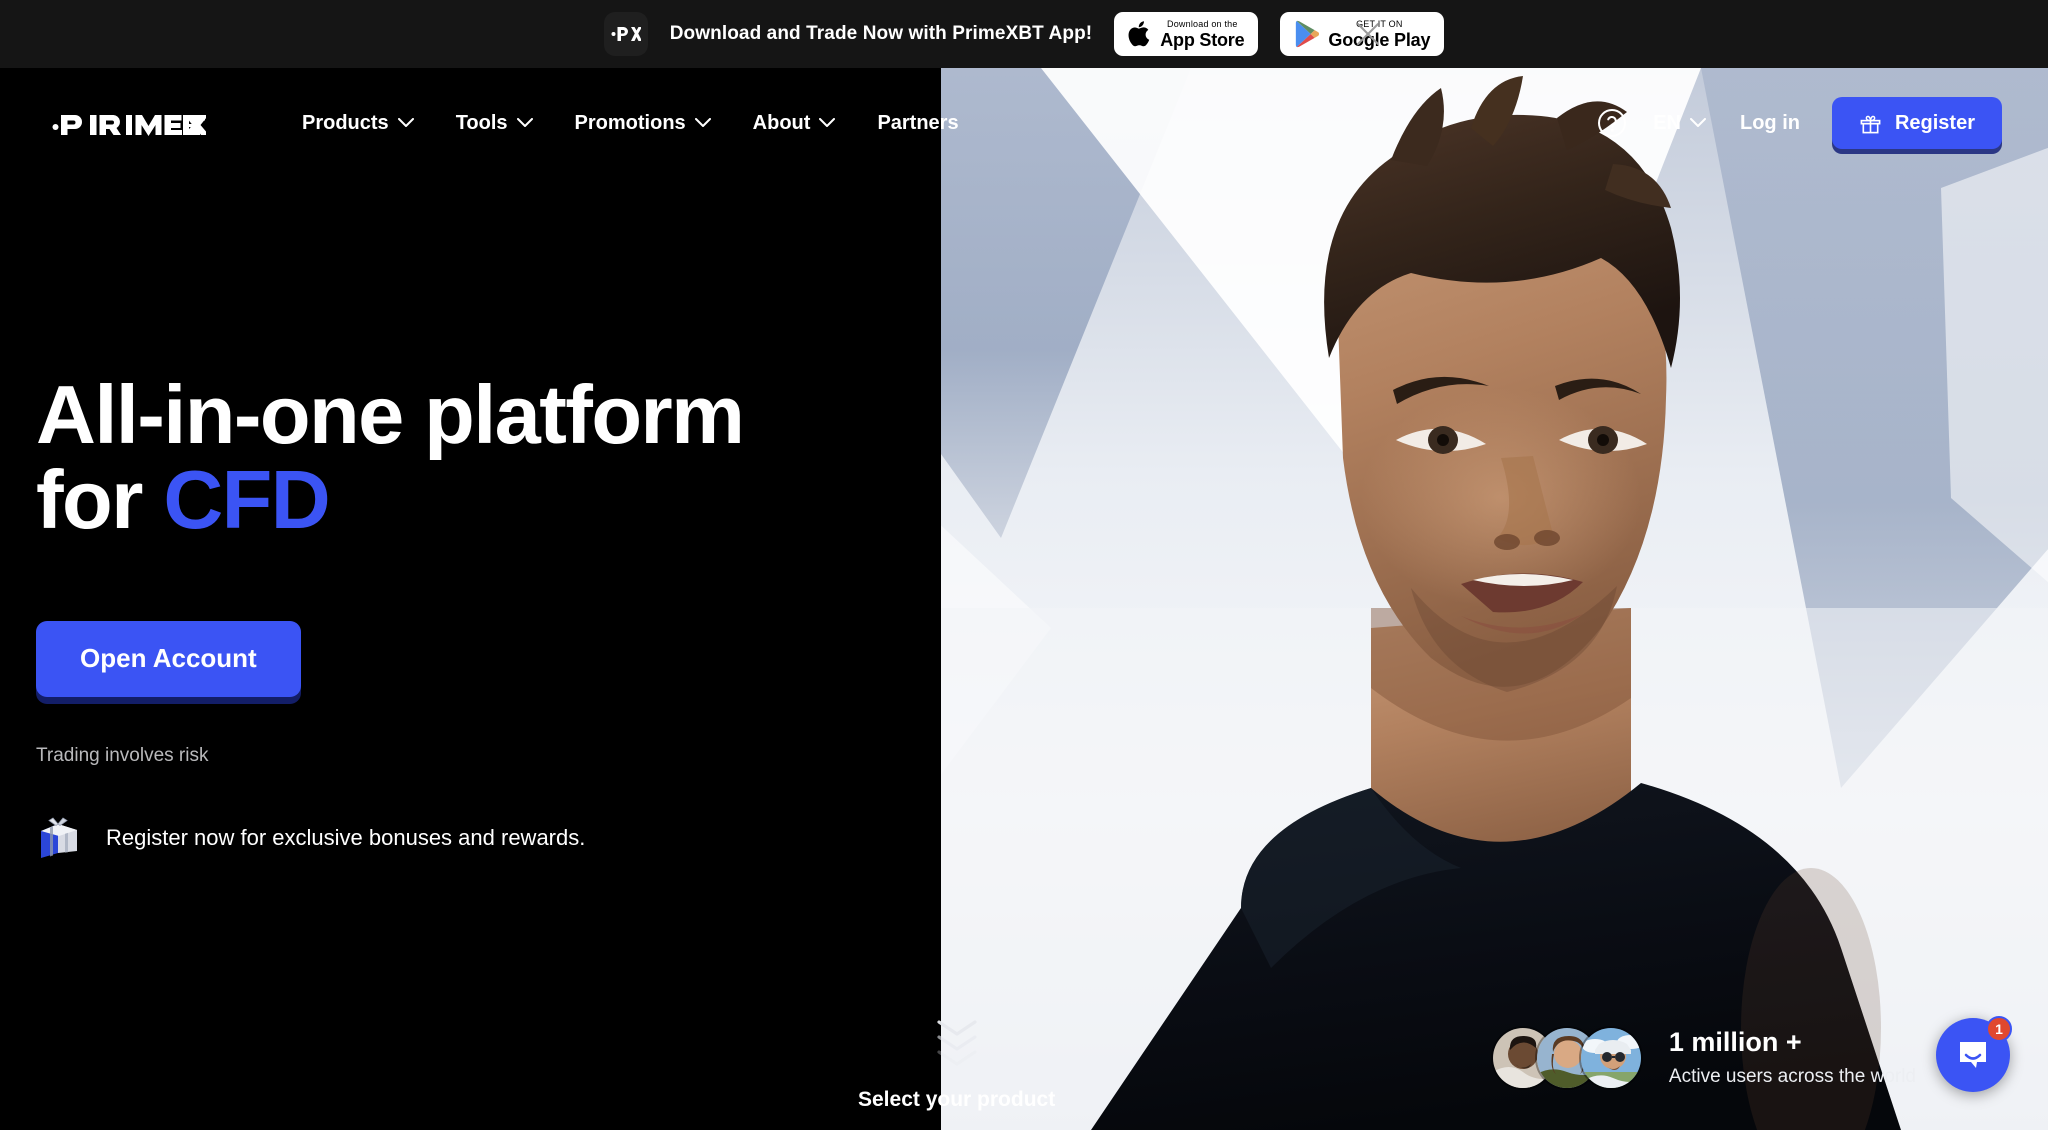  Describe the element at coordinates (956, 1074) in the screenshot. I see `select-product-scroll-cue: Select your product` at that location.